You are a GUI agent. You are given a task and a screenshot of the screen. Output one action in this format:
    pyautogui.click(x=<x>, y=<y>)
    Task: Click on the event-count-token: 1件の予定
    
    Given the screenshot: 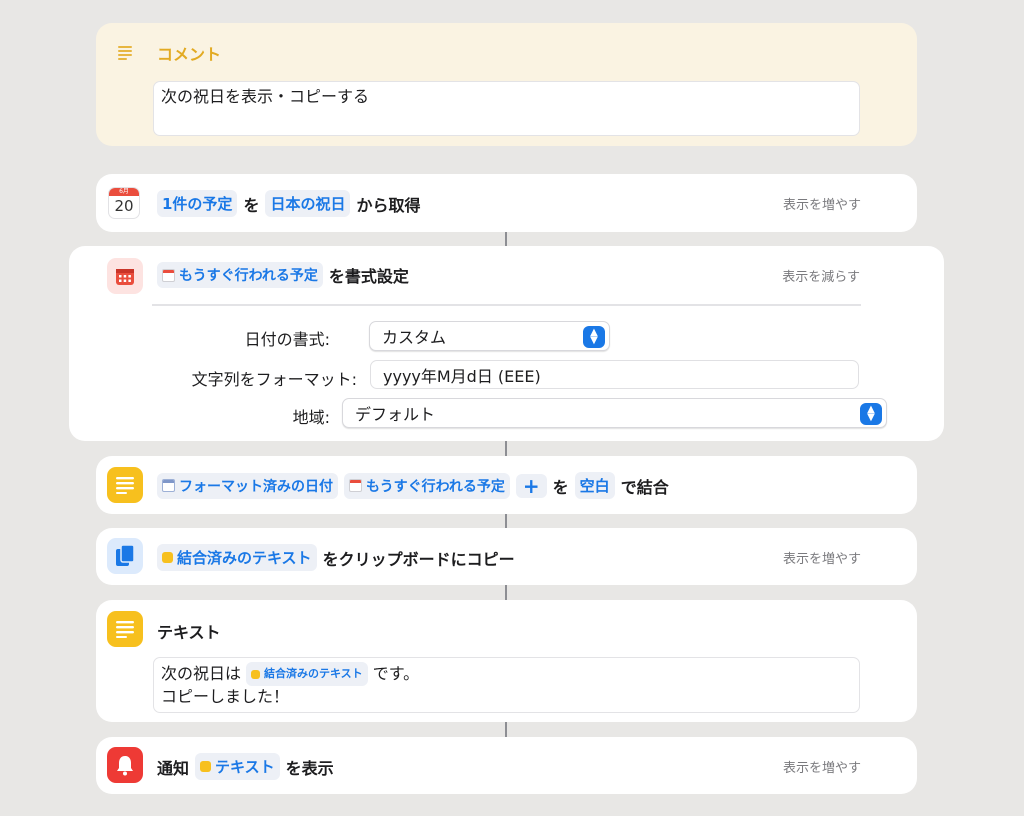 What is the action you would take?
    pyautogui.click(x=197, y=203)
    